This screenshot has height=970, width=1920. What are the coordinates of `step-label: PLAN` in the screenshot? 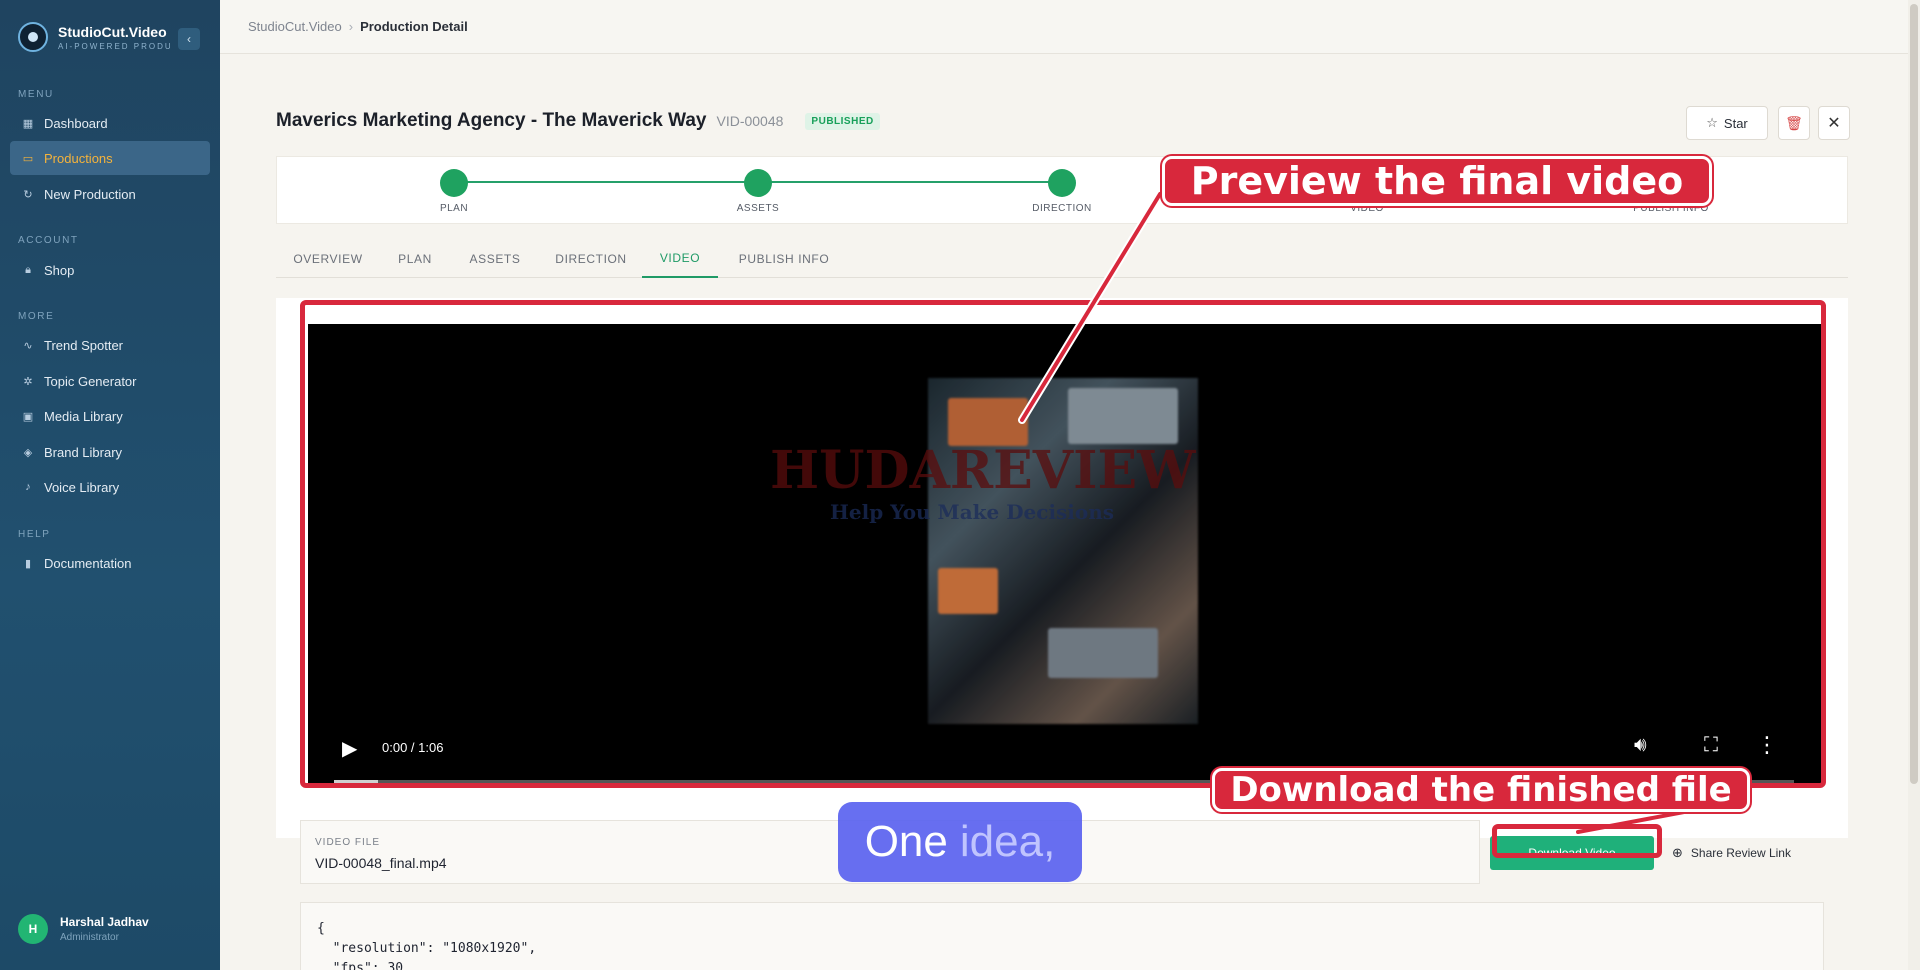 It's located at (454, 208).